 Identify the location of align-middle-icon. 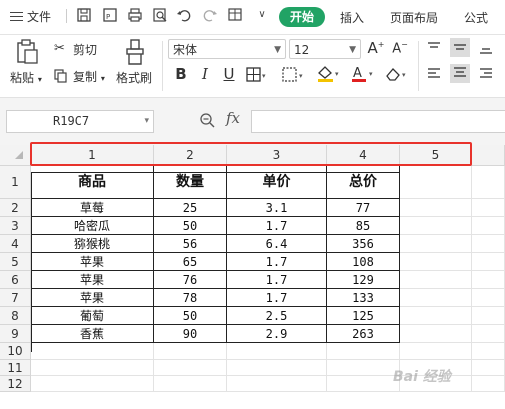
(460, 47).